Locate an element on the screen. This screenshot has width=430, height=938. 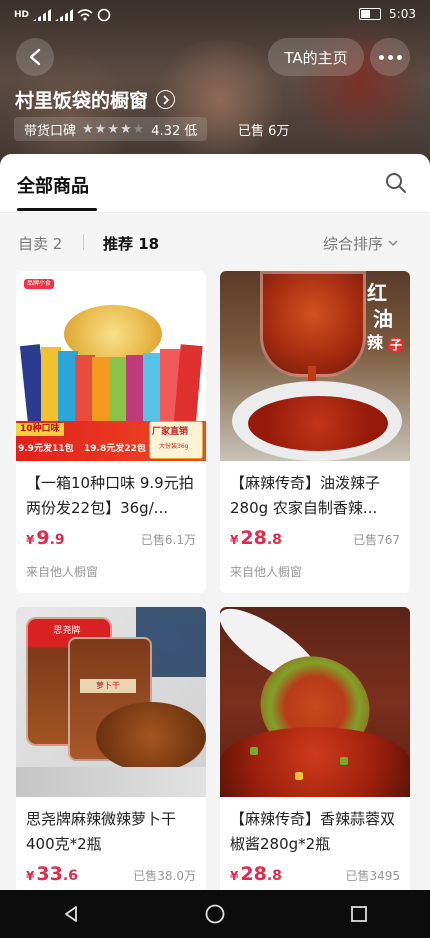
square-recents-icon is located at coordinates (359, 914).